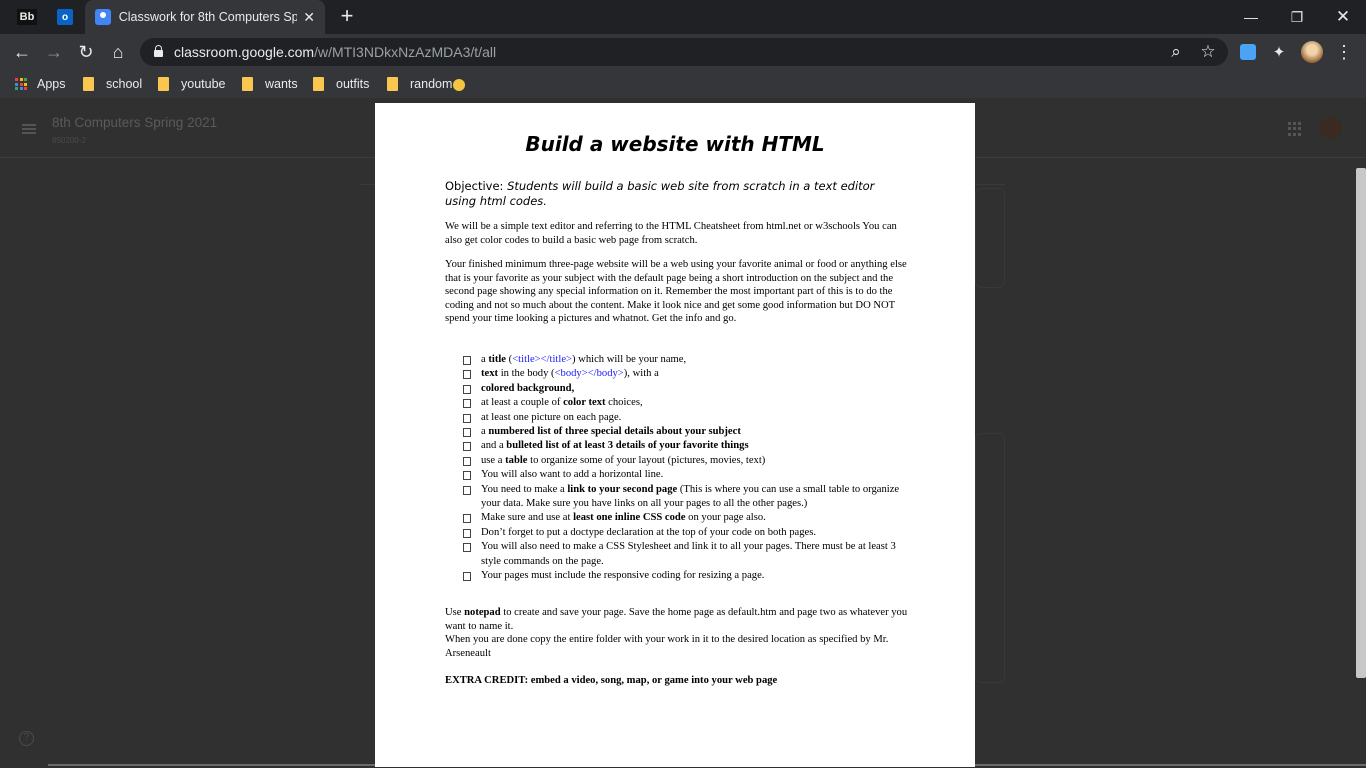  I want to click on bookmark-youtube: youtube, so click(191, 84).